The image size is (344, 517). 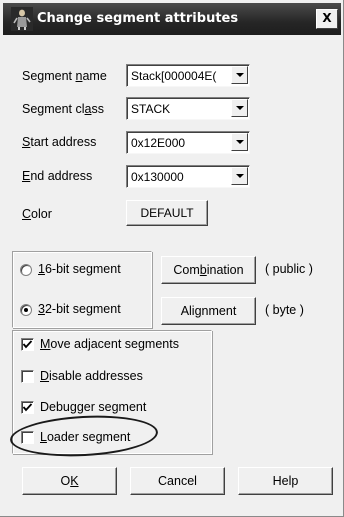 I want to click on segment-name-combo: Stack[000004E(, so click(x=188, y=75).